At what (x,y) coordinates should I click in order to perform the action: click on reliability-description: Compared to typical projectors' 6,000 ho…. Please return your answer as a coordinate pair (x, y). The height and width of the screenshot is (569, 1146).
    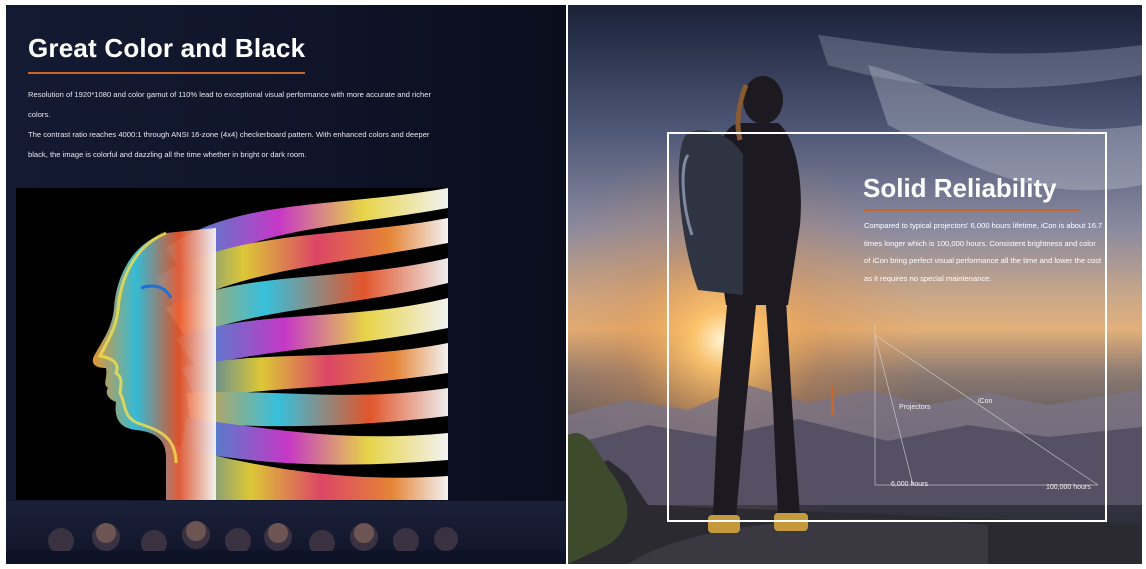
    Looking at the image, I should click on (983, 252).